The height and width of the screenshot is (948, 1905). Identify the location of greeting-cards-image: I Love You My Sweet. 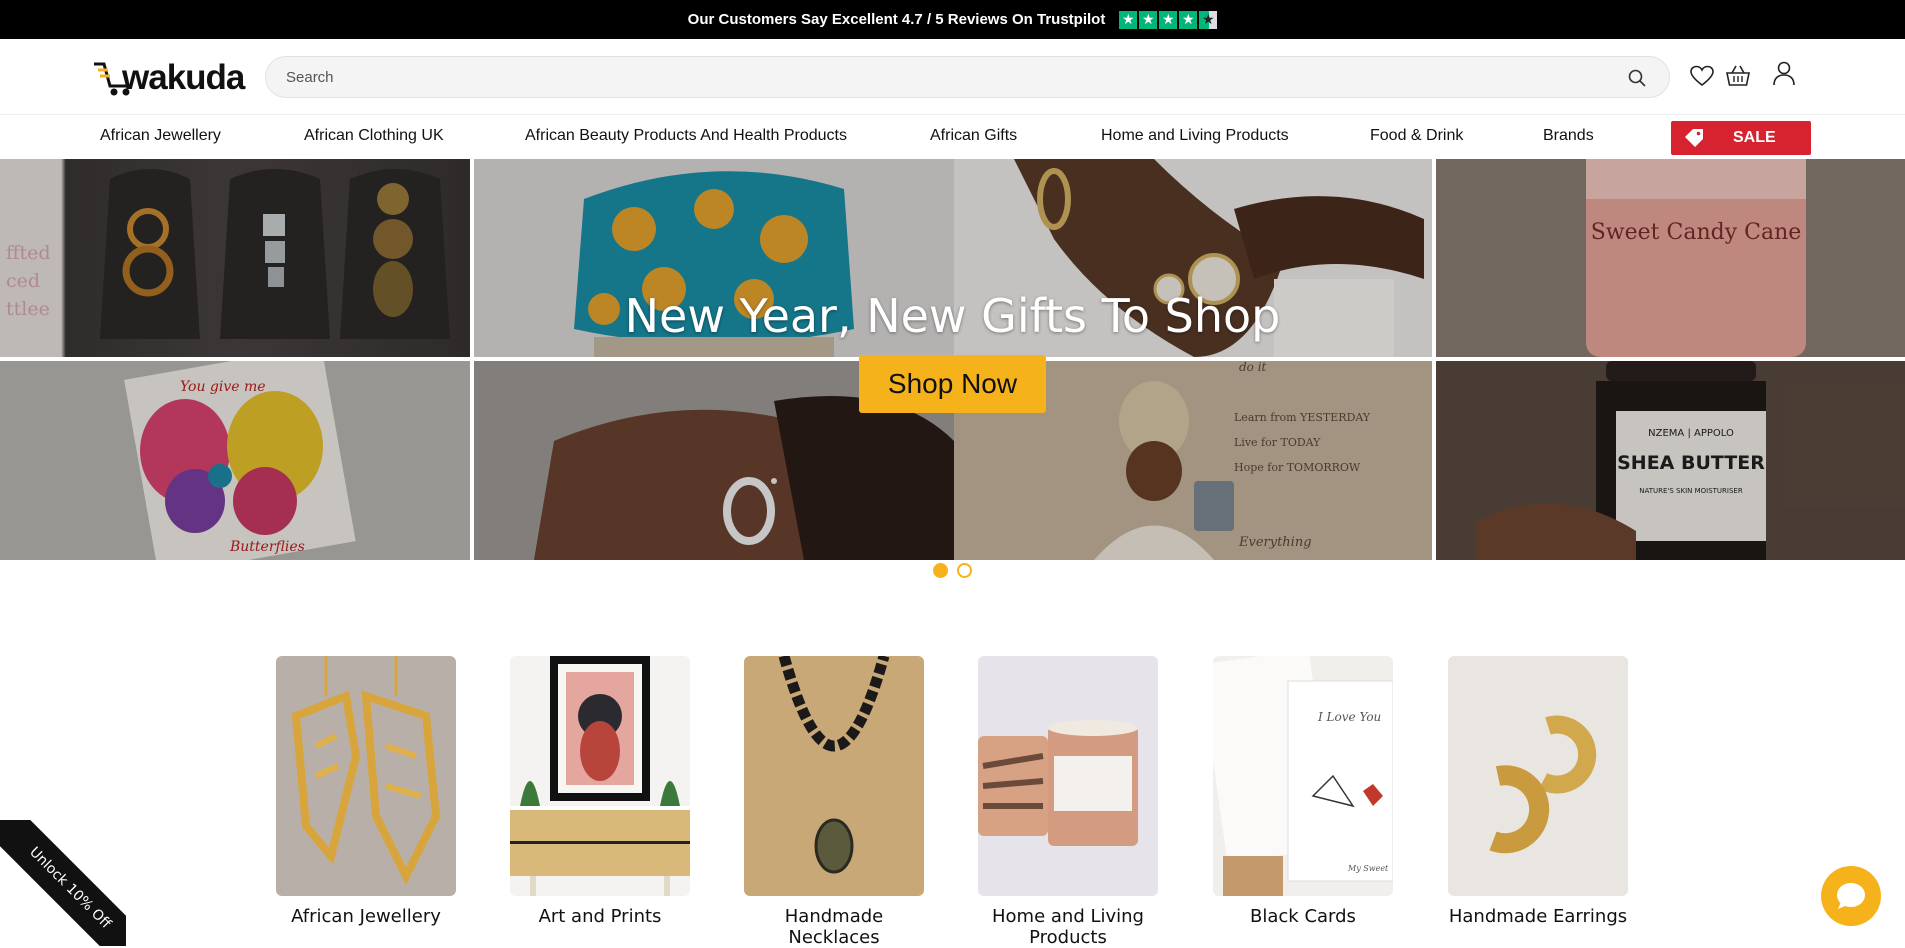
(1303, 776).